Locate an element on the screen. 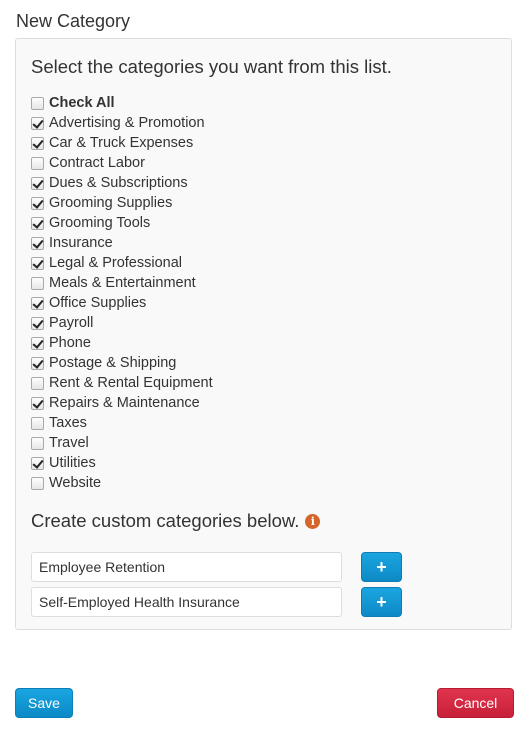  category-label: Car & Truck Expenses is located at coordinates (121, 143).